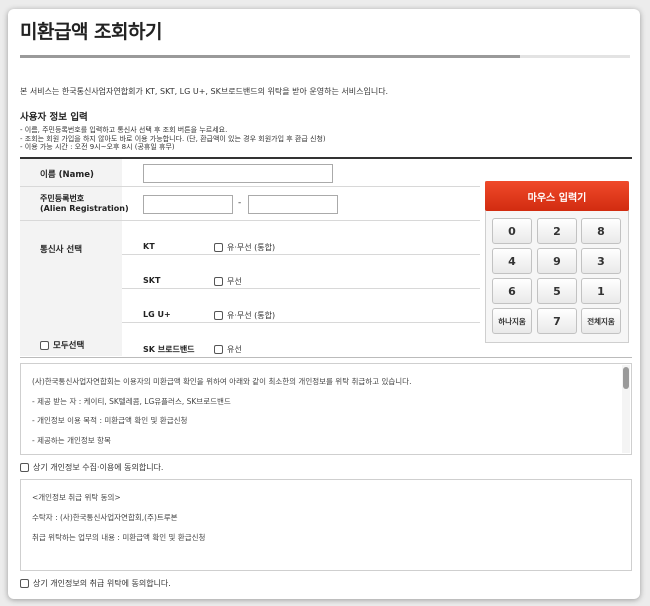 Image resolution: width=650 pixels, height=606 pixels. I want to click on page-title: 미환급액 조회하기, so click(91, 32).